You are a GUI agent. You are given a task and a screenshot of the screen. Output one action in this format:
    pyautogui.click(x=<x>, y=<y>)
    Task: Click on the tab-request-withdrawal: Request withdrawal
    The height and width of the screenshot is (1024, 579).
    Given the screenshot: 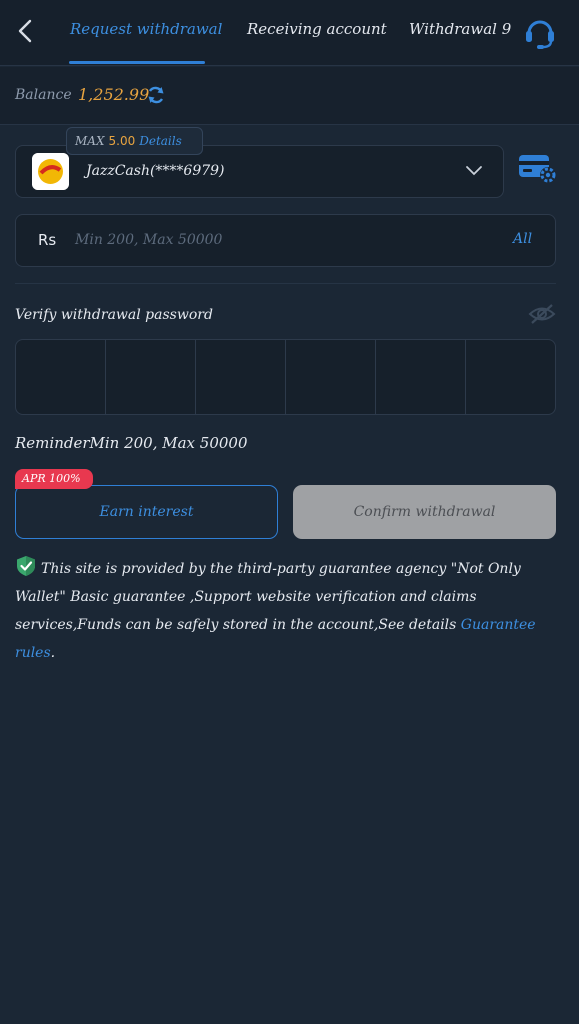 What is the action you would take?
    pyautogui.click(x=146, y=29)
    